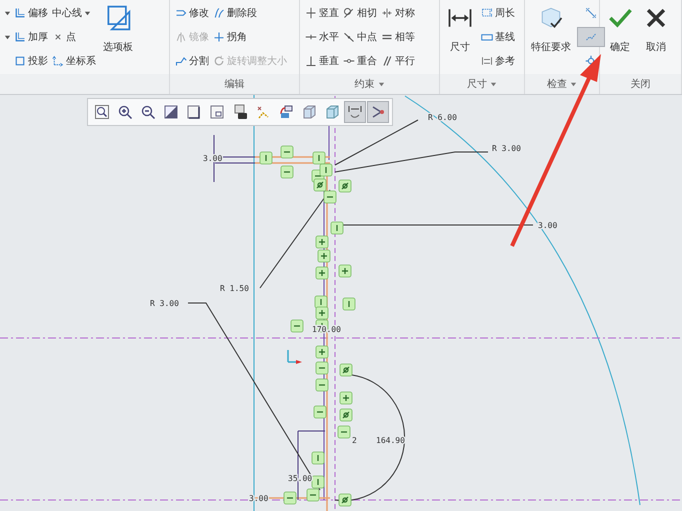  Describe the element at coordinates (322, 37) in the screenshot. I see `ribbon-button: 水平` at that location.